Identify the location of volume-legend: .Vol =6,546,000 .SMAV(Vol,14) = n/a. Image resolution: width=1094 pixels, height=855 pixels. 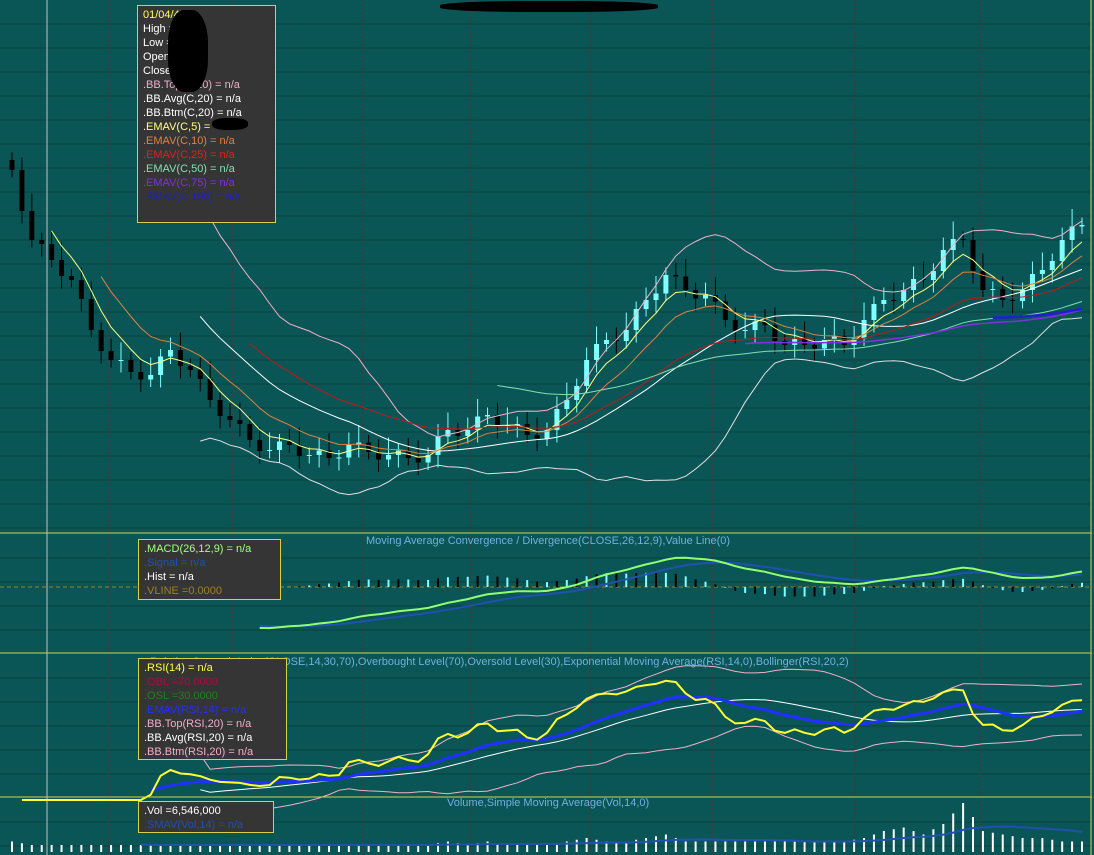
(206, 817).